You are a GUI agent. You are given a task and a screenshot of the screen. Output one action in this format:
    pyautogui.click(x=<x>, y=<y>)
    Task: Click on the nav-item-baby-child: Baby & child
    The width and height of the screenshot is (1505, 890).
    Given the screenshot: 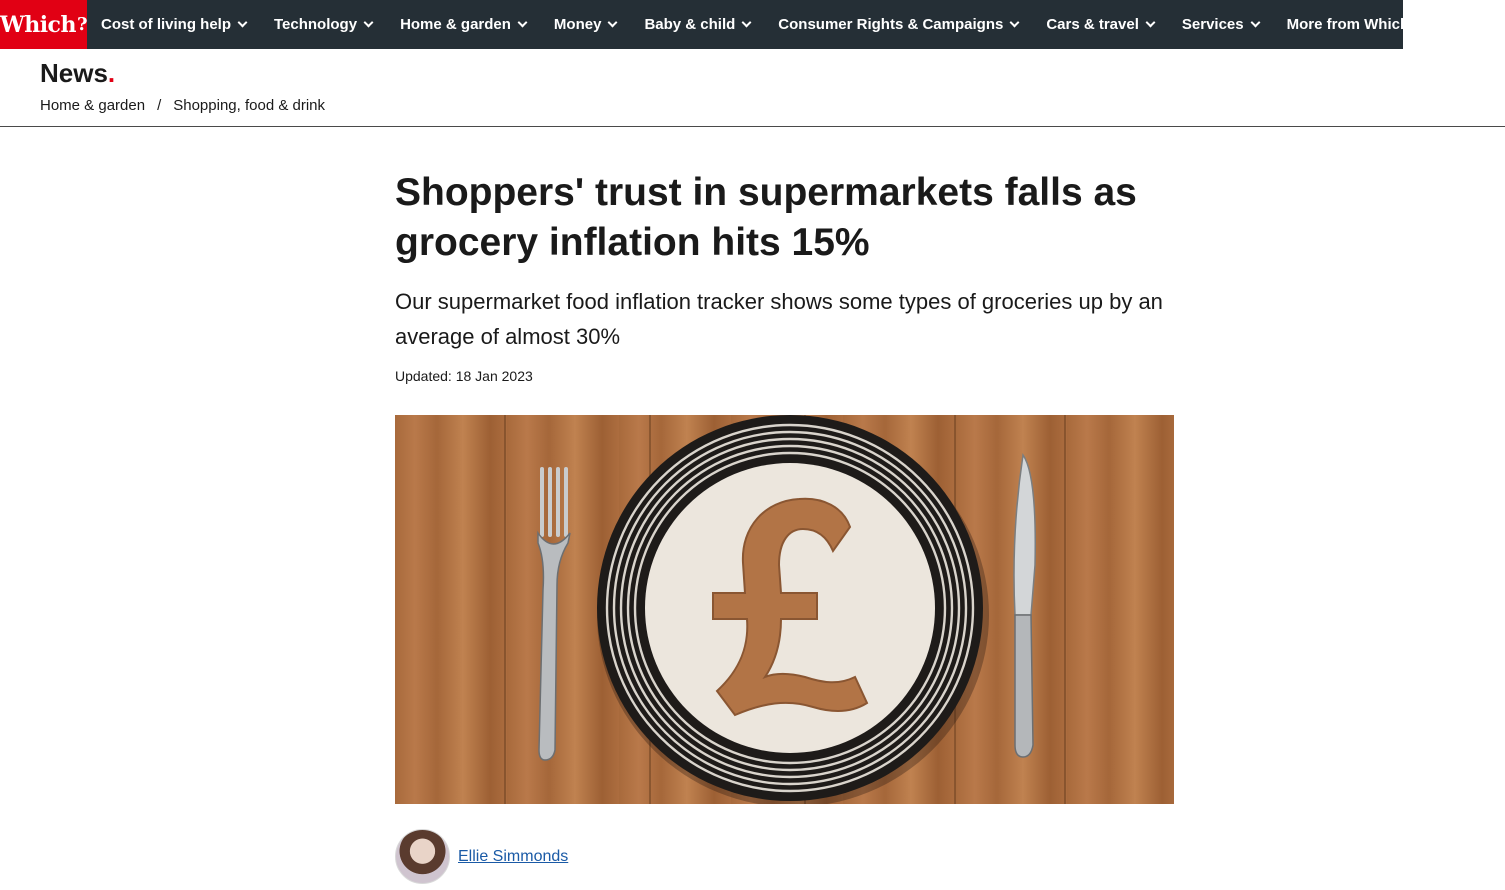 What is the action you would take?
    pyautogui.click(x=697, y=24)
    